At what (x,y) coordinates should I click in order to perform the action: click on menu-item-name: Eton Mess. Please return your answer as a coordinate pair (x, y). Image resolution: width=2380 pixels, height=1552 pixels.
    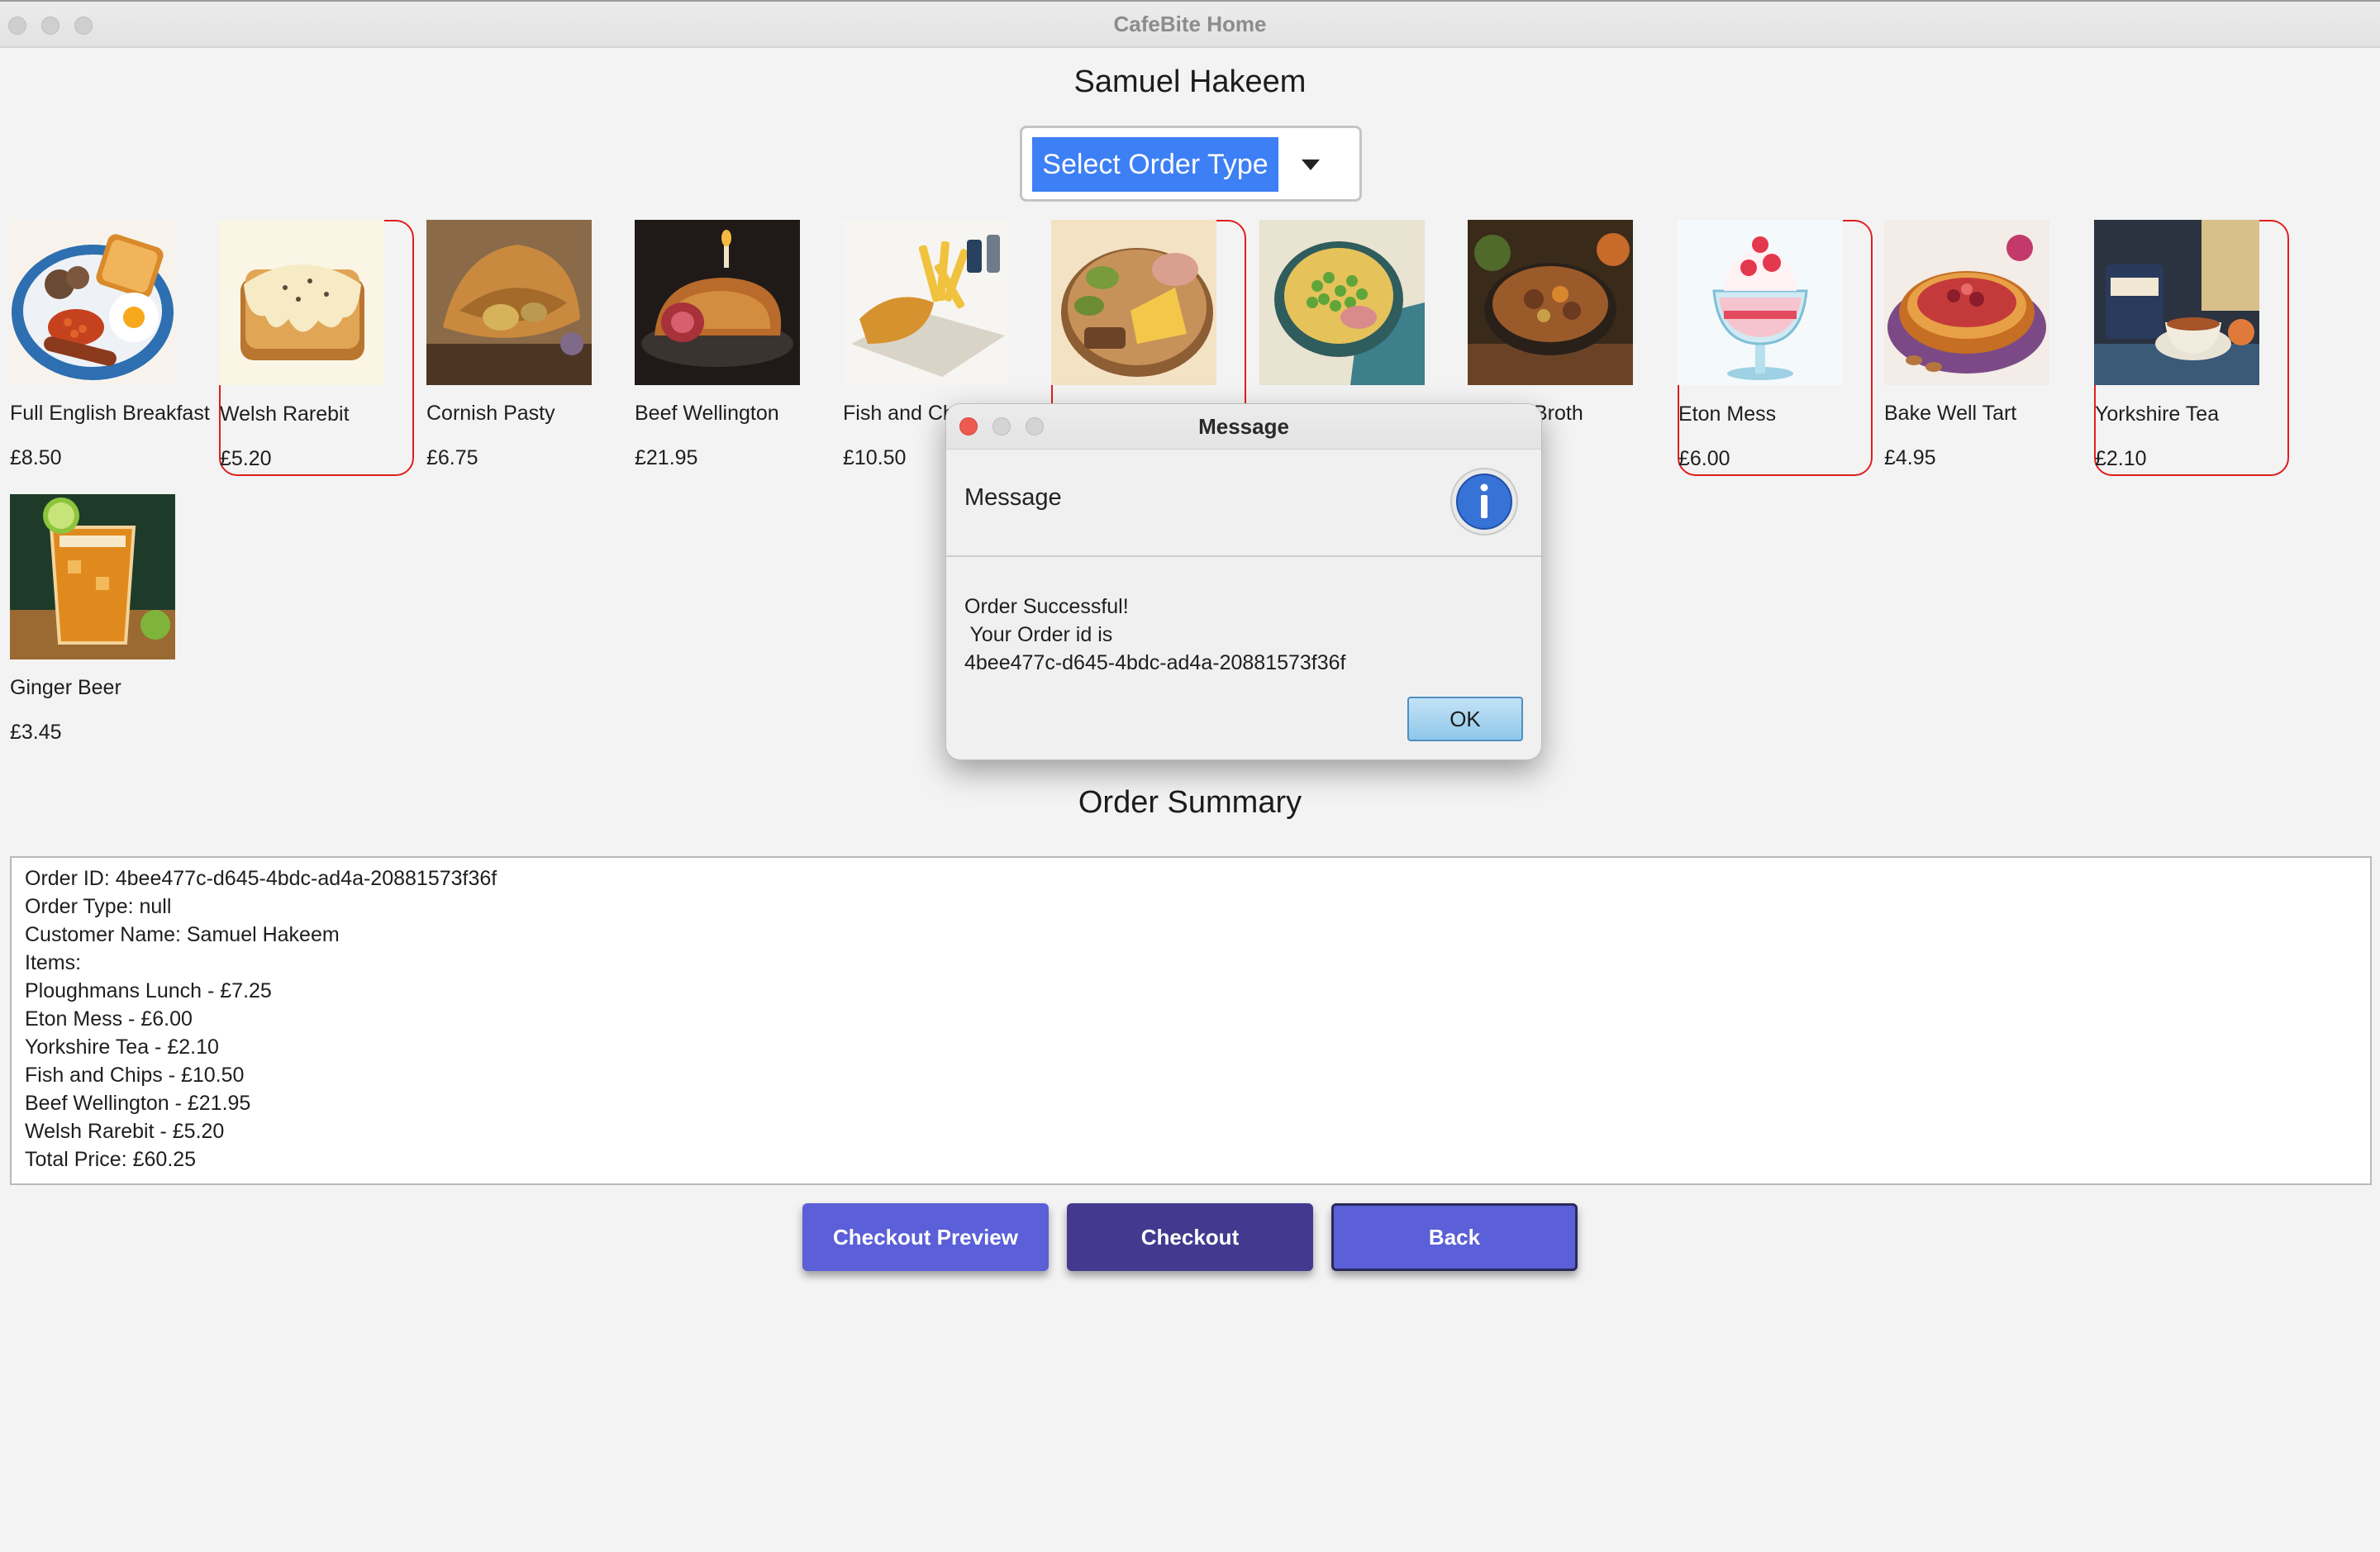
    Looking at the image, I should click on (1727, 414).